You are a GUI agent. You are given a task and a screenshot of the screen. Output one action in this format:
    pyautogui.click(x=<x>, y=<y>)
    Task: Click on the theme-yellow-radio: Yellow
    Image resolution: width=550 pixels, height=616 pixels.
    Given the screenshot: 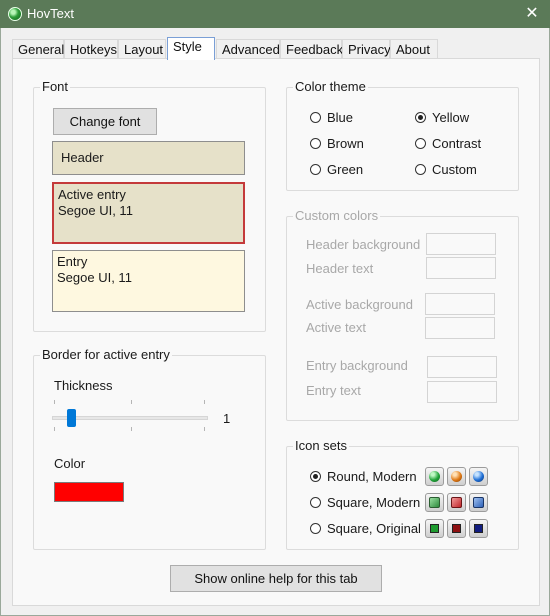 What is the action you would take?
    pyautogui.click(x=455, y=118)
    